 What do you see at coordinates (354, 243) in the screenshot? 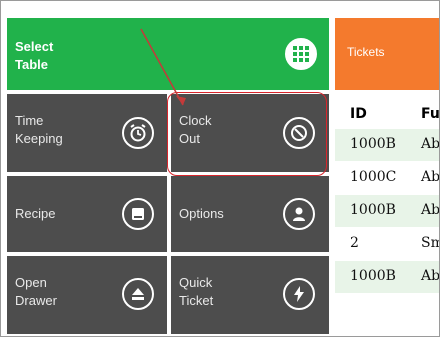
I see `ticket-id: 2` at bounding box center [354, 243].